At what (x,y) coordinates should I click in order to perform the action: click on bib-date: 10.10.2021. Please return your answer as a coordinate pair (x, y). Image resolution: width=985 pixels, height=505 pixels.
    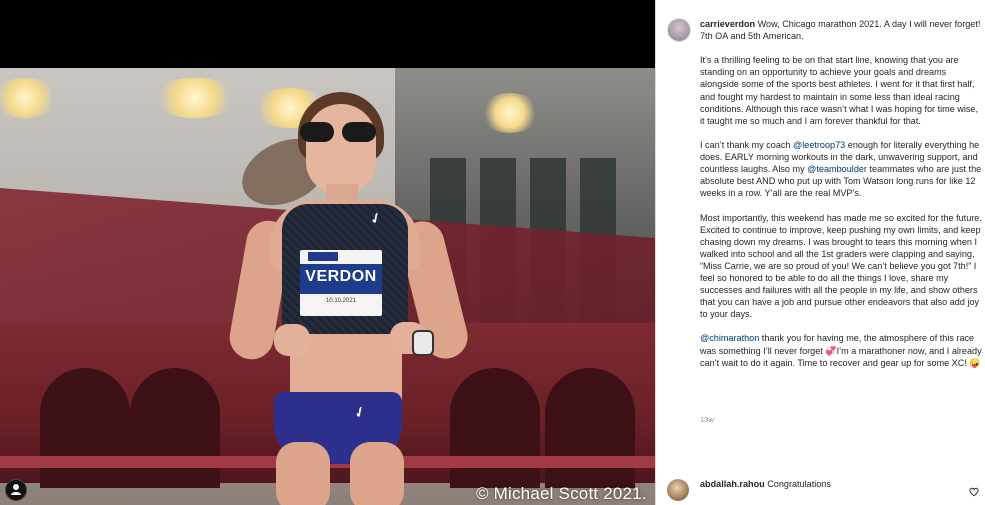
    Looking at the image, I should click on (341, 301).